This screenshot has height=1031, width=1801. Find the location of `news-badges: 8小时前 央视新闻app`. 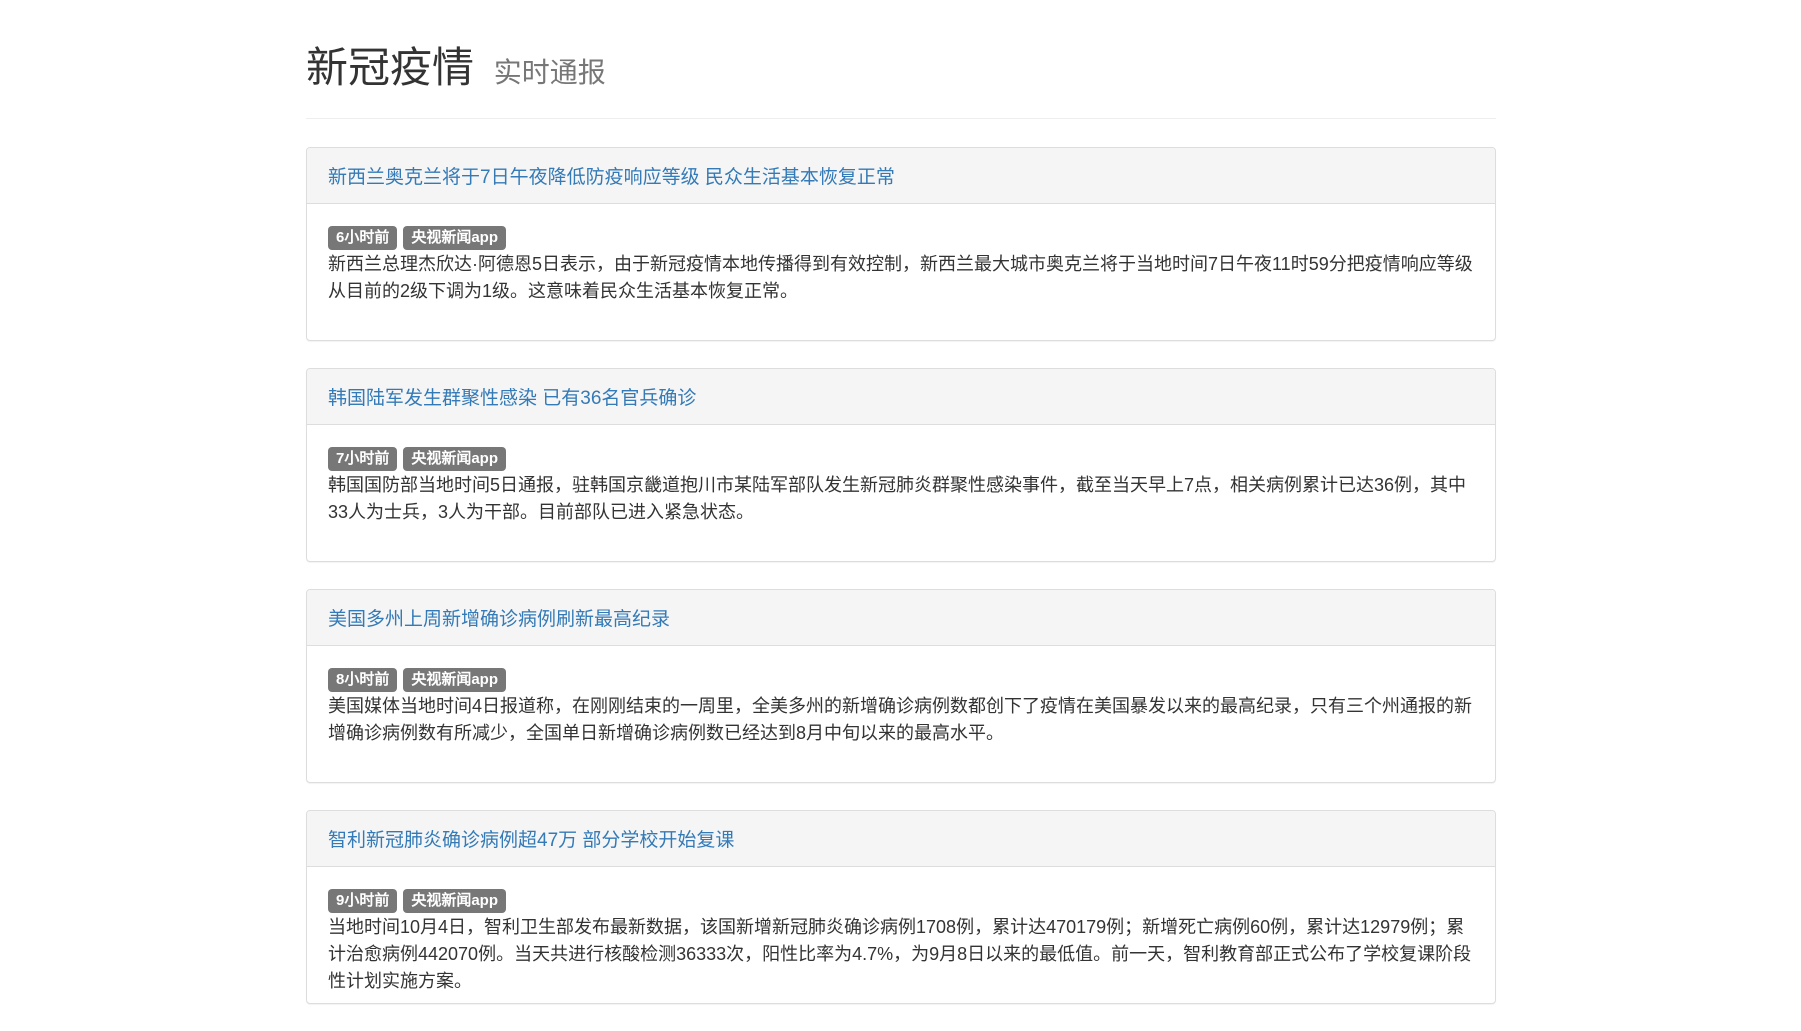

news-badges: 8小时前 央视新闻app is located at coordinates (901, 680).